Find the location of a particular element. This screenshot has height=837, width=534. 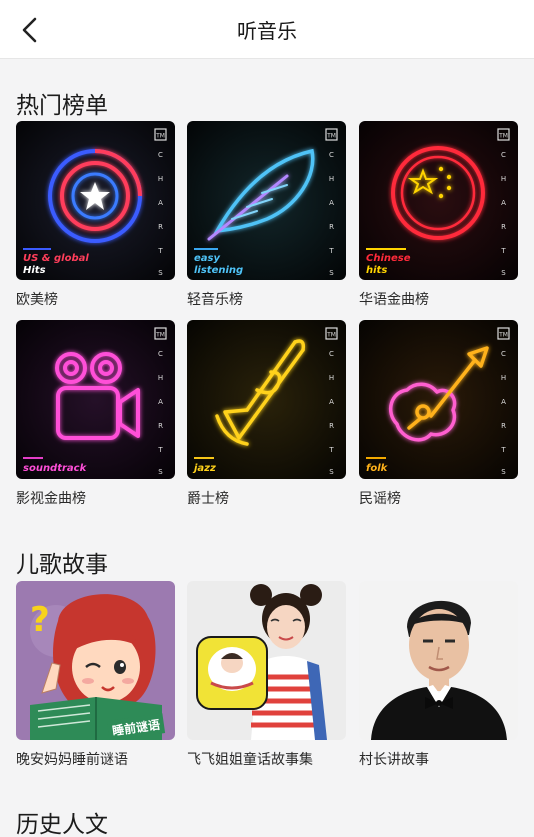

kids-tile-bedtime-riddles: ? 睡前谜语 is located at coordinates (95, 660).